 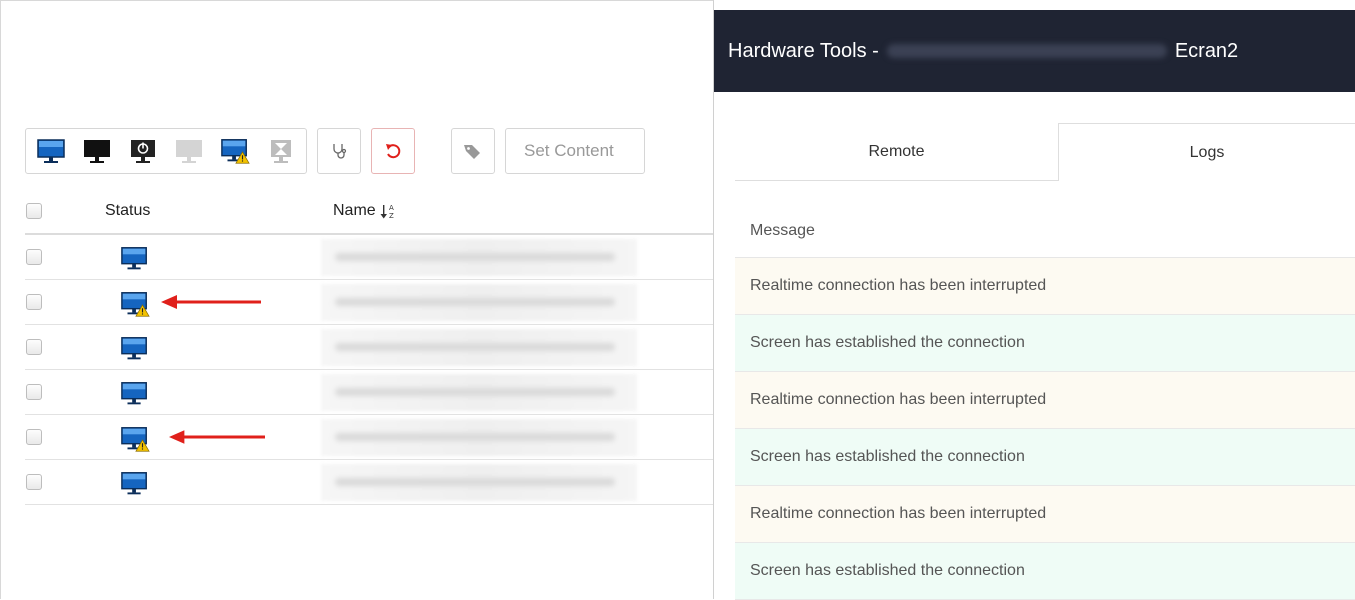 I want to click on stethoscope-icon, so click(x=340, y=151).